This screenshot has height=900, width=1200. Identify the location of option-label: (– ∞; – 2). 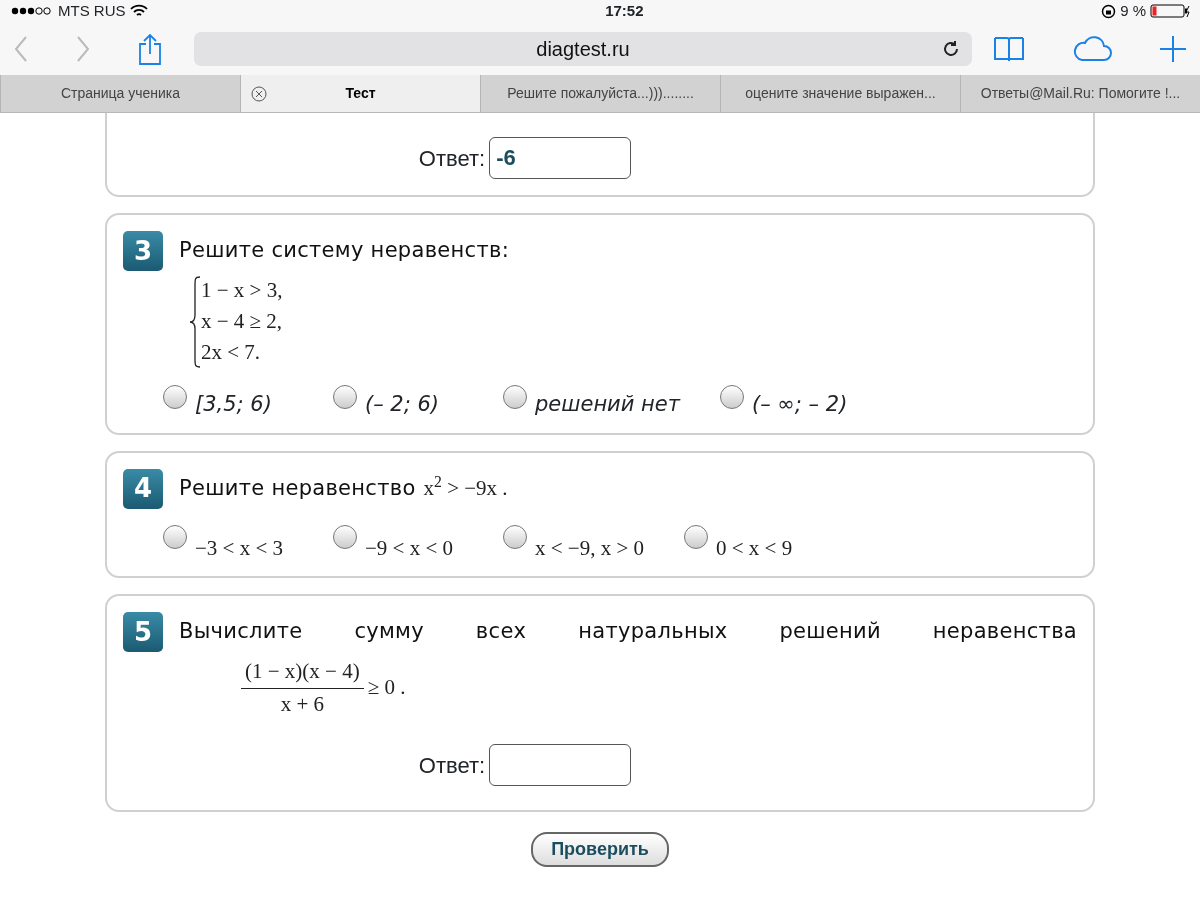
(800, 404).